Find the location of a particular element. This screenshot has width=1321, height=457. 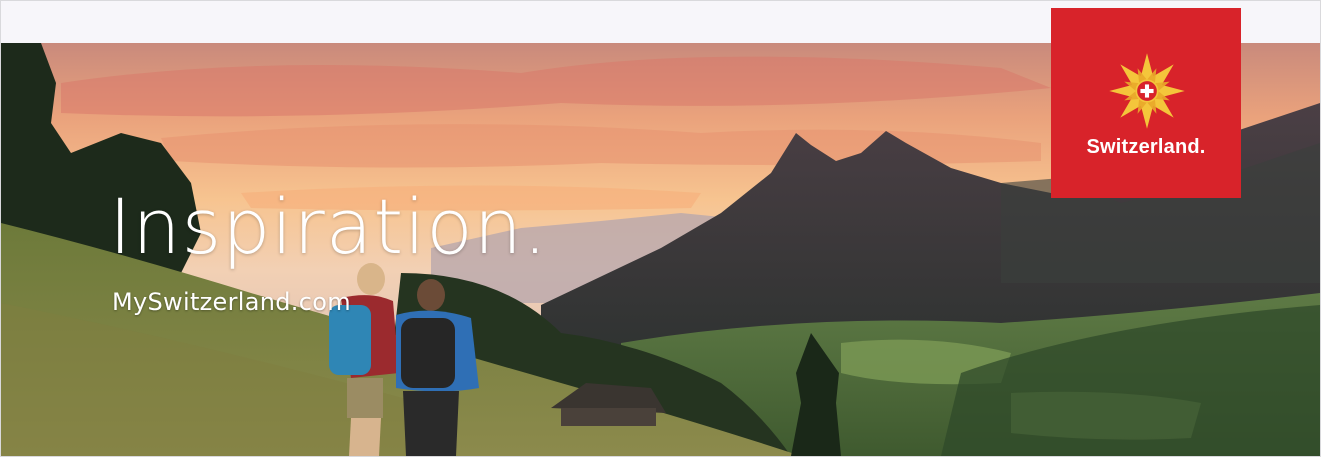

swiss-edelweiss-cross-icon is located at coordinates (1147, 91).